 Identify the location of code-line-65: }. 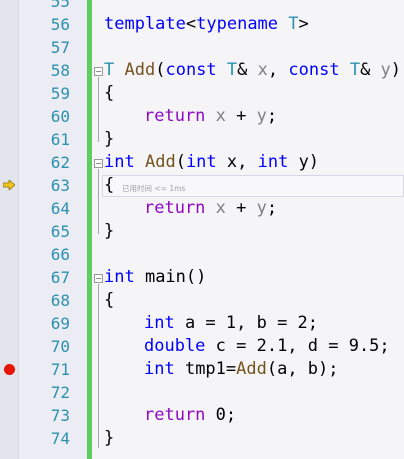
(109, 231).